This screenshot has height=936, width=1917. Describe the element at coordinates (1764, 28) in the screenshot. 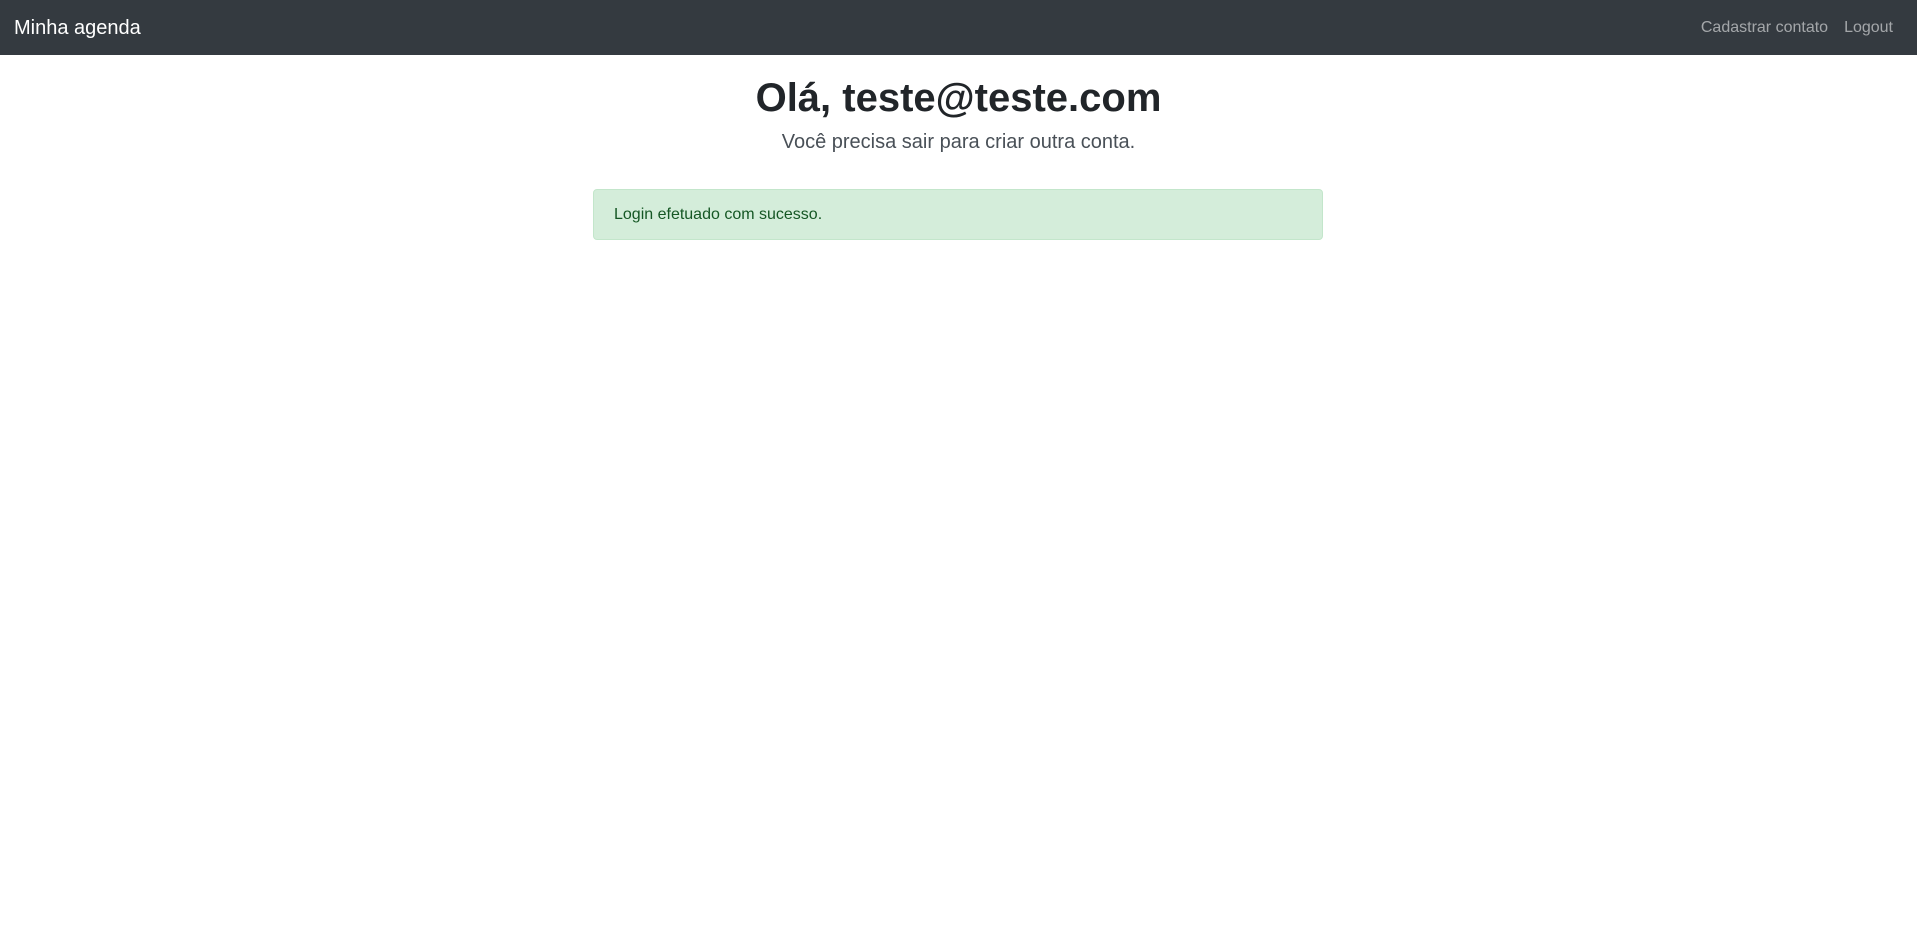

I see `nav-link-cadastrar-contato: Cadastrar contato` at that location.